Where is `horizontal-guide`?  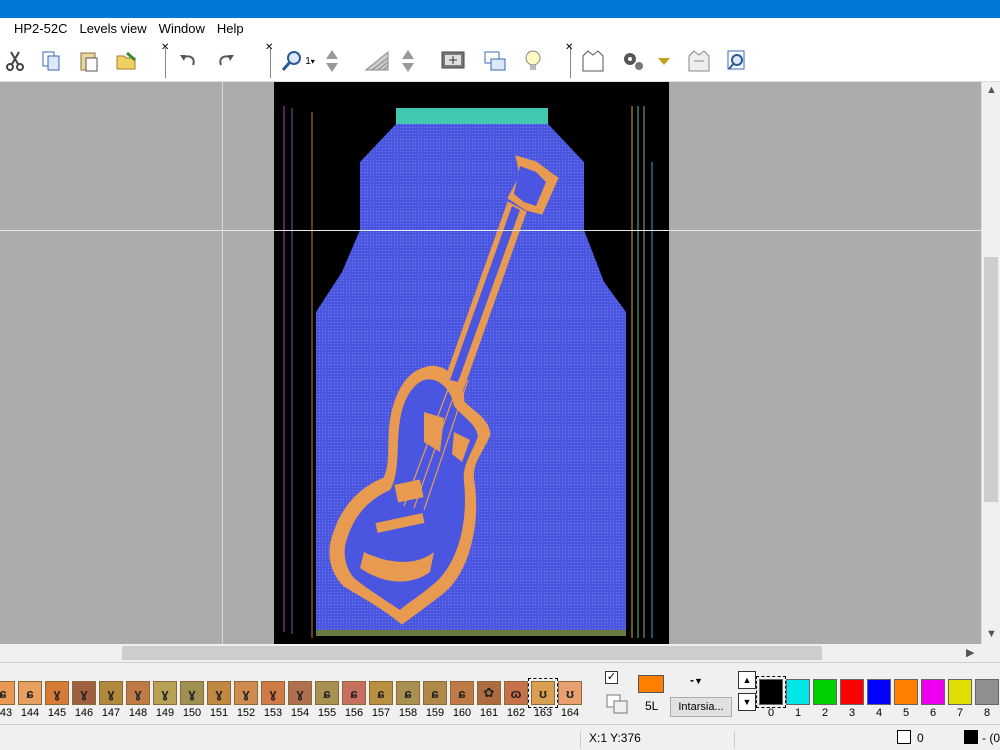 horizontal-guide is located at coordinates (490, 230).